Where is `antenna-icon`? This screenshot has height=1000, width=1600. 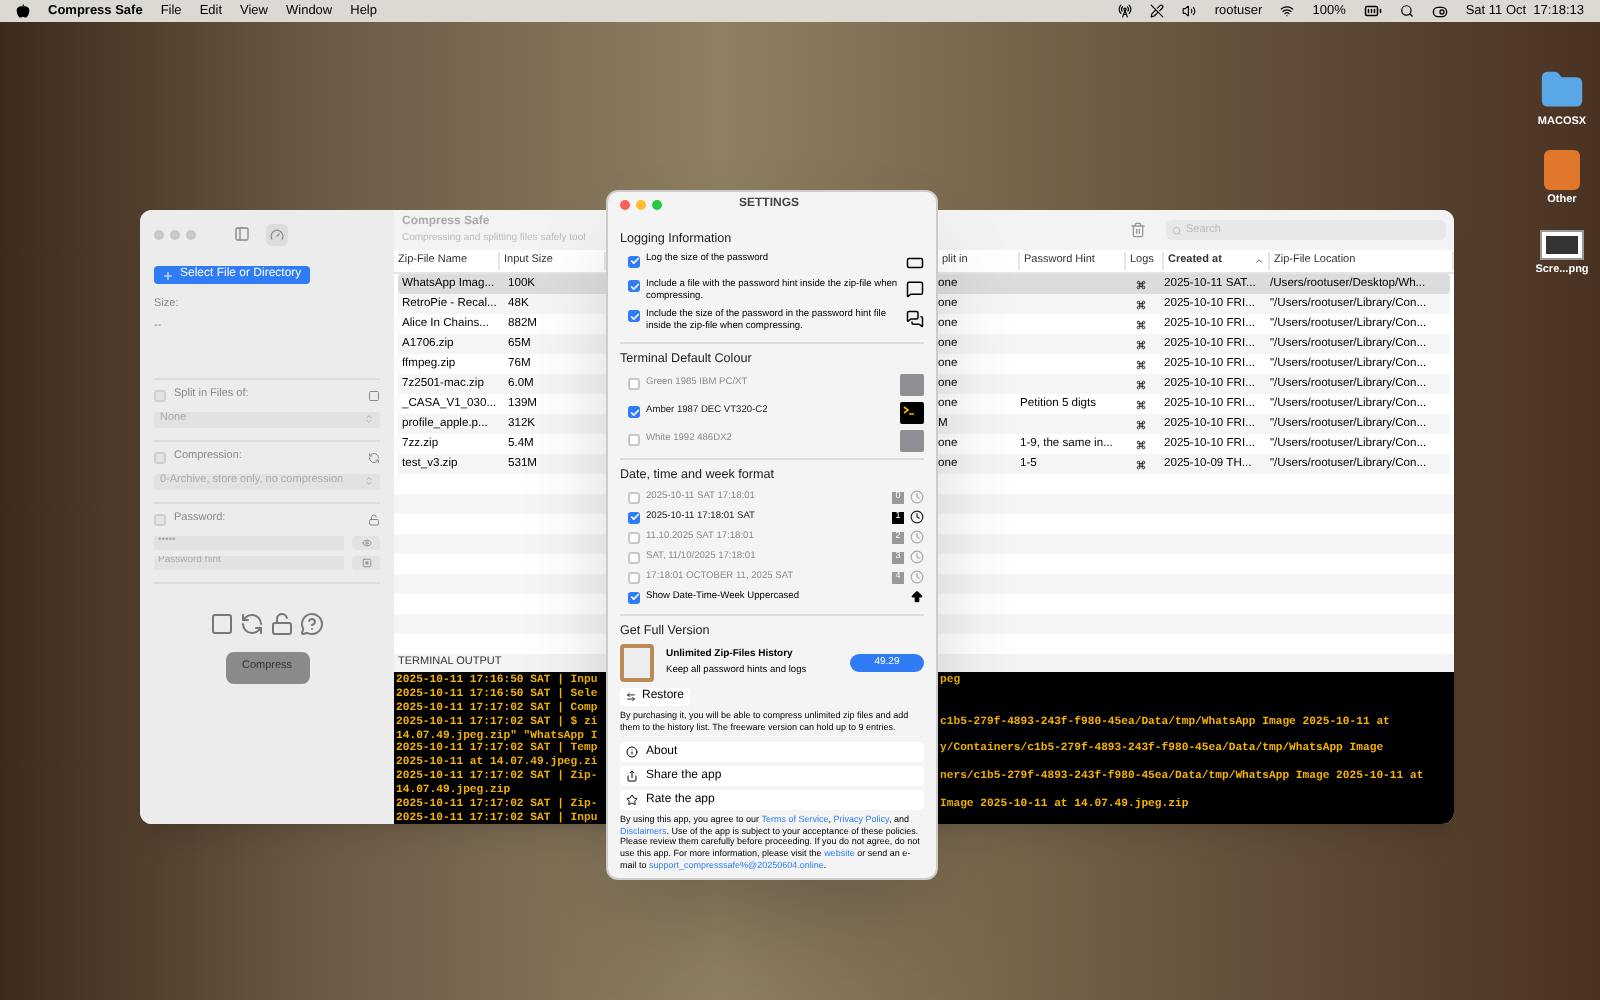
antenna-icon is located at coordinates (1125, 11).